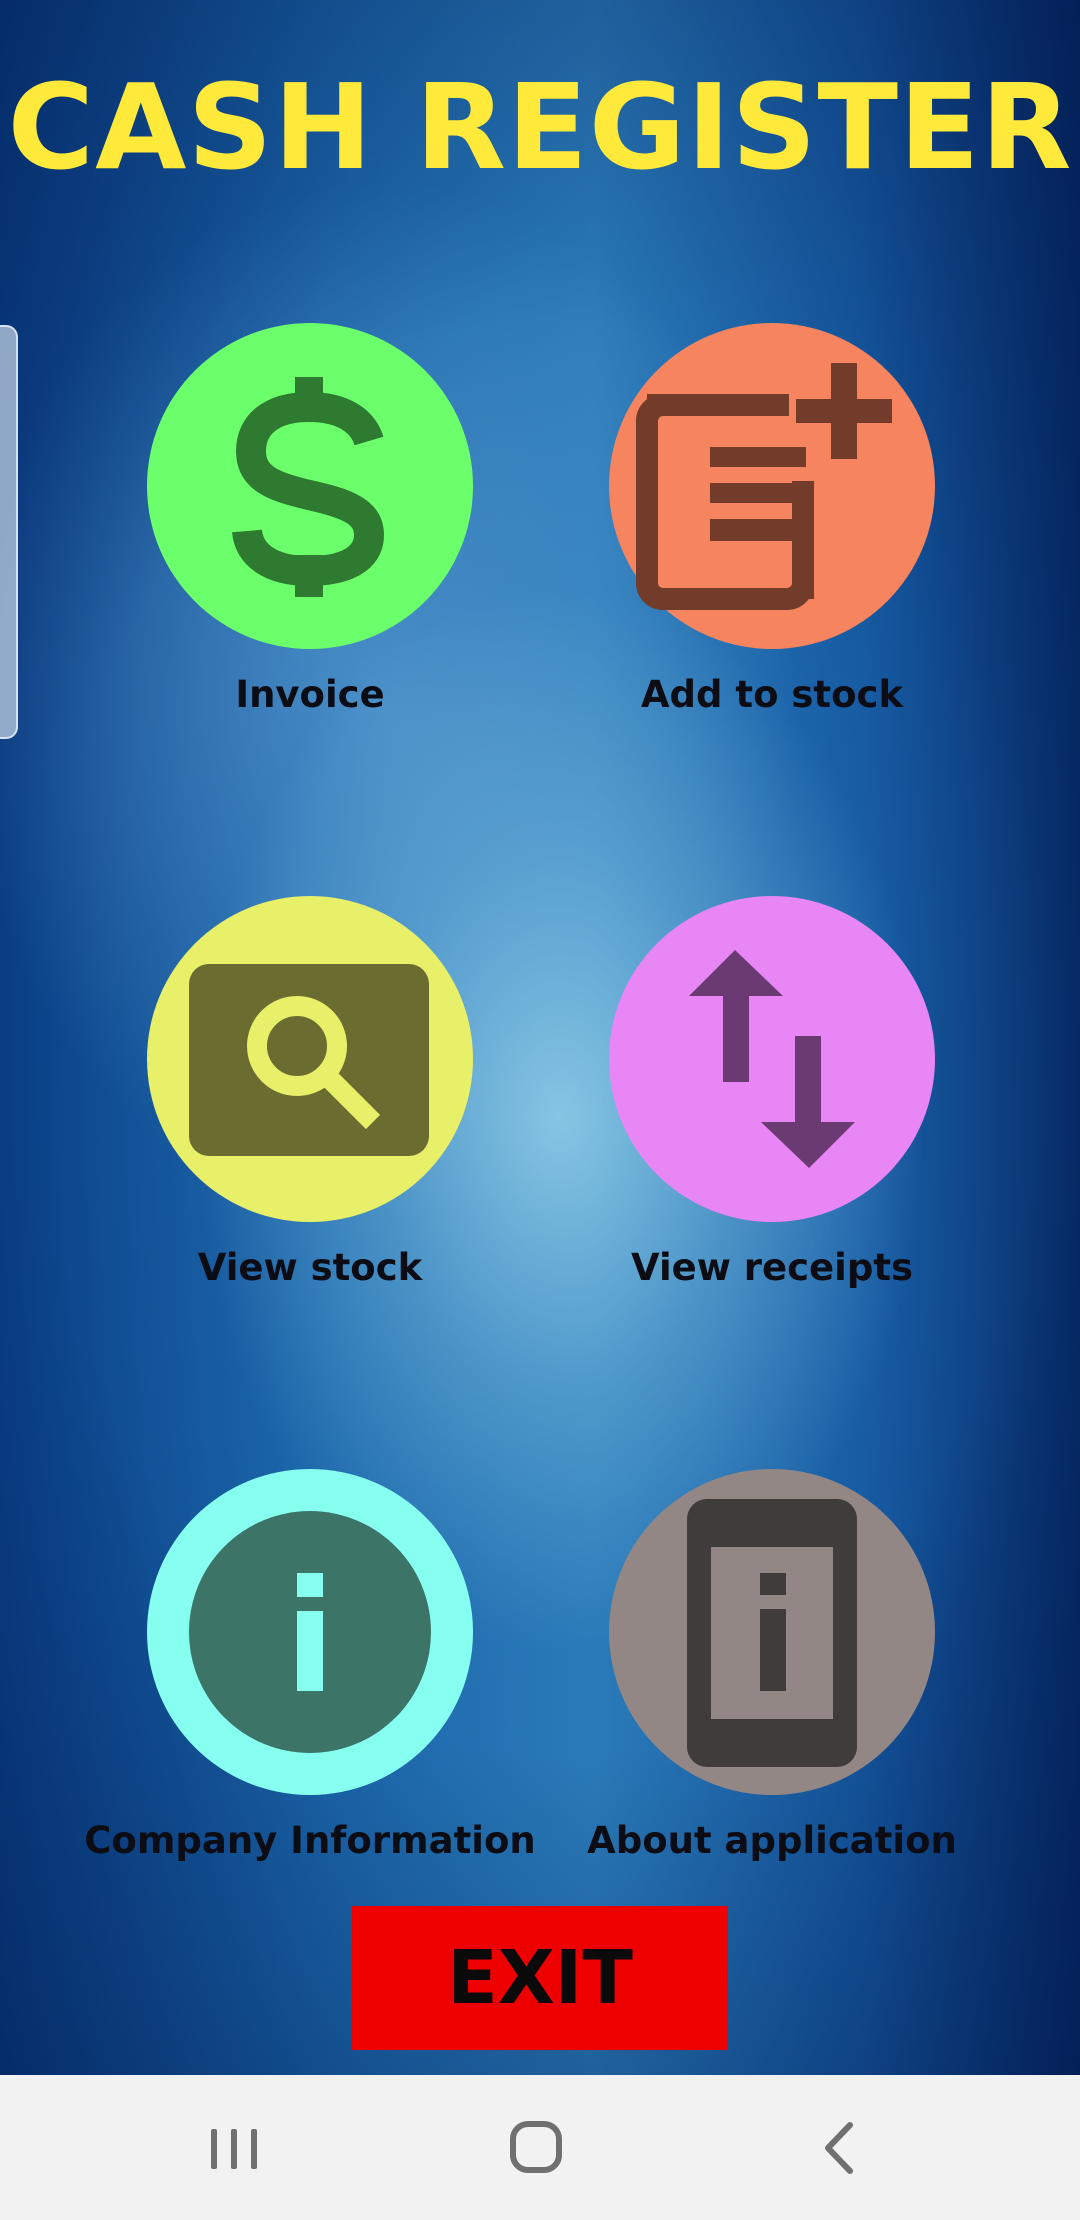 The image size is (1080, 2220). I want to click on exit-button: EXIT, so click(540, 1978).